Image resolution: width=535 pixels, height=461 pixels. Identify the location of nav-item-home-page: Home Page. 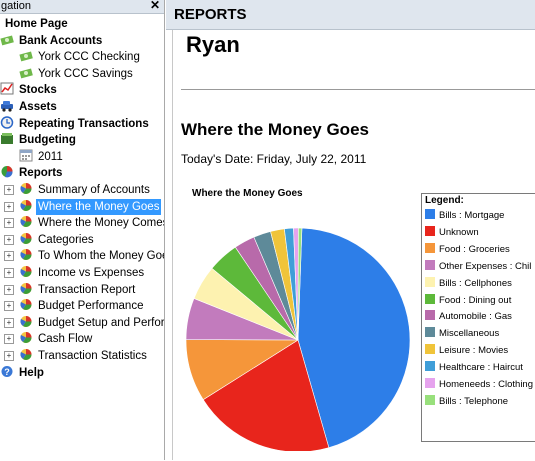
(36, 24).